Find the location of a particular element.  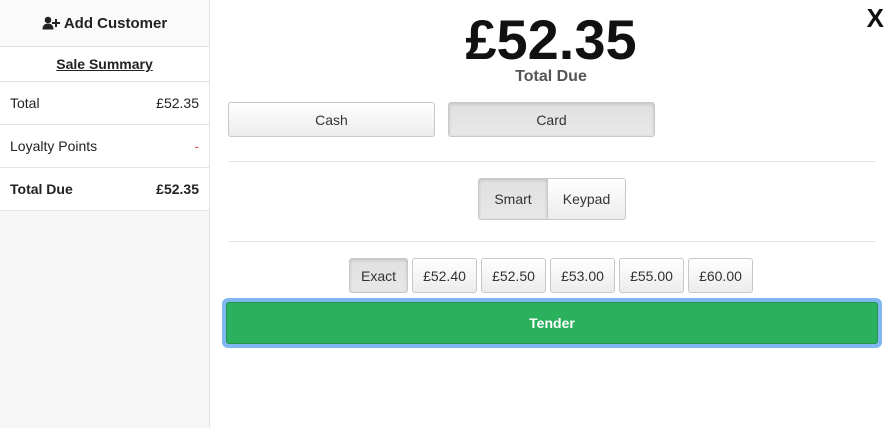

quick-amount-exact: Exact is located at coordinates (378, 275).